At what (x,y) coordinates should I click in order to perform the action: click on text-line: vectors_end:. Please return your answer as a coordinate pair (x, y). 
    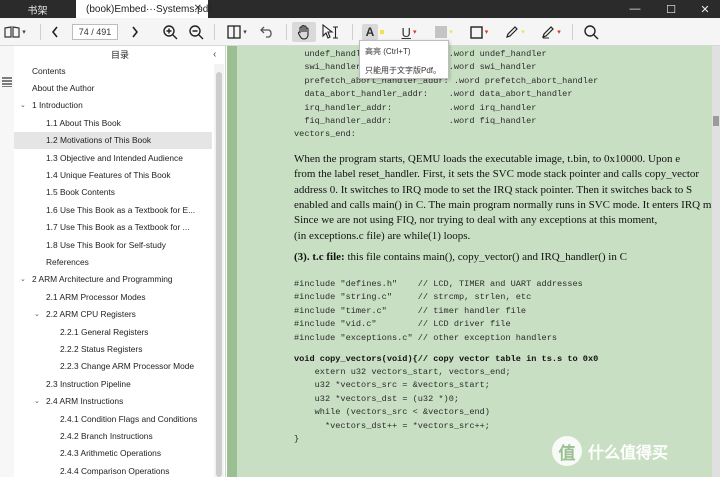
    Looking at the image, I should click on (325, 134).